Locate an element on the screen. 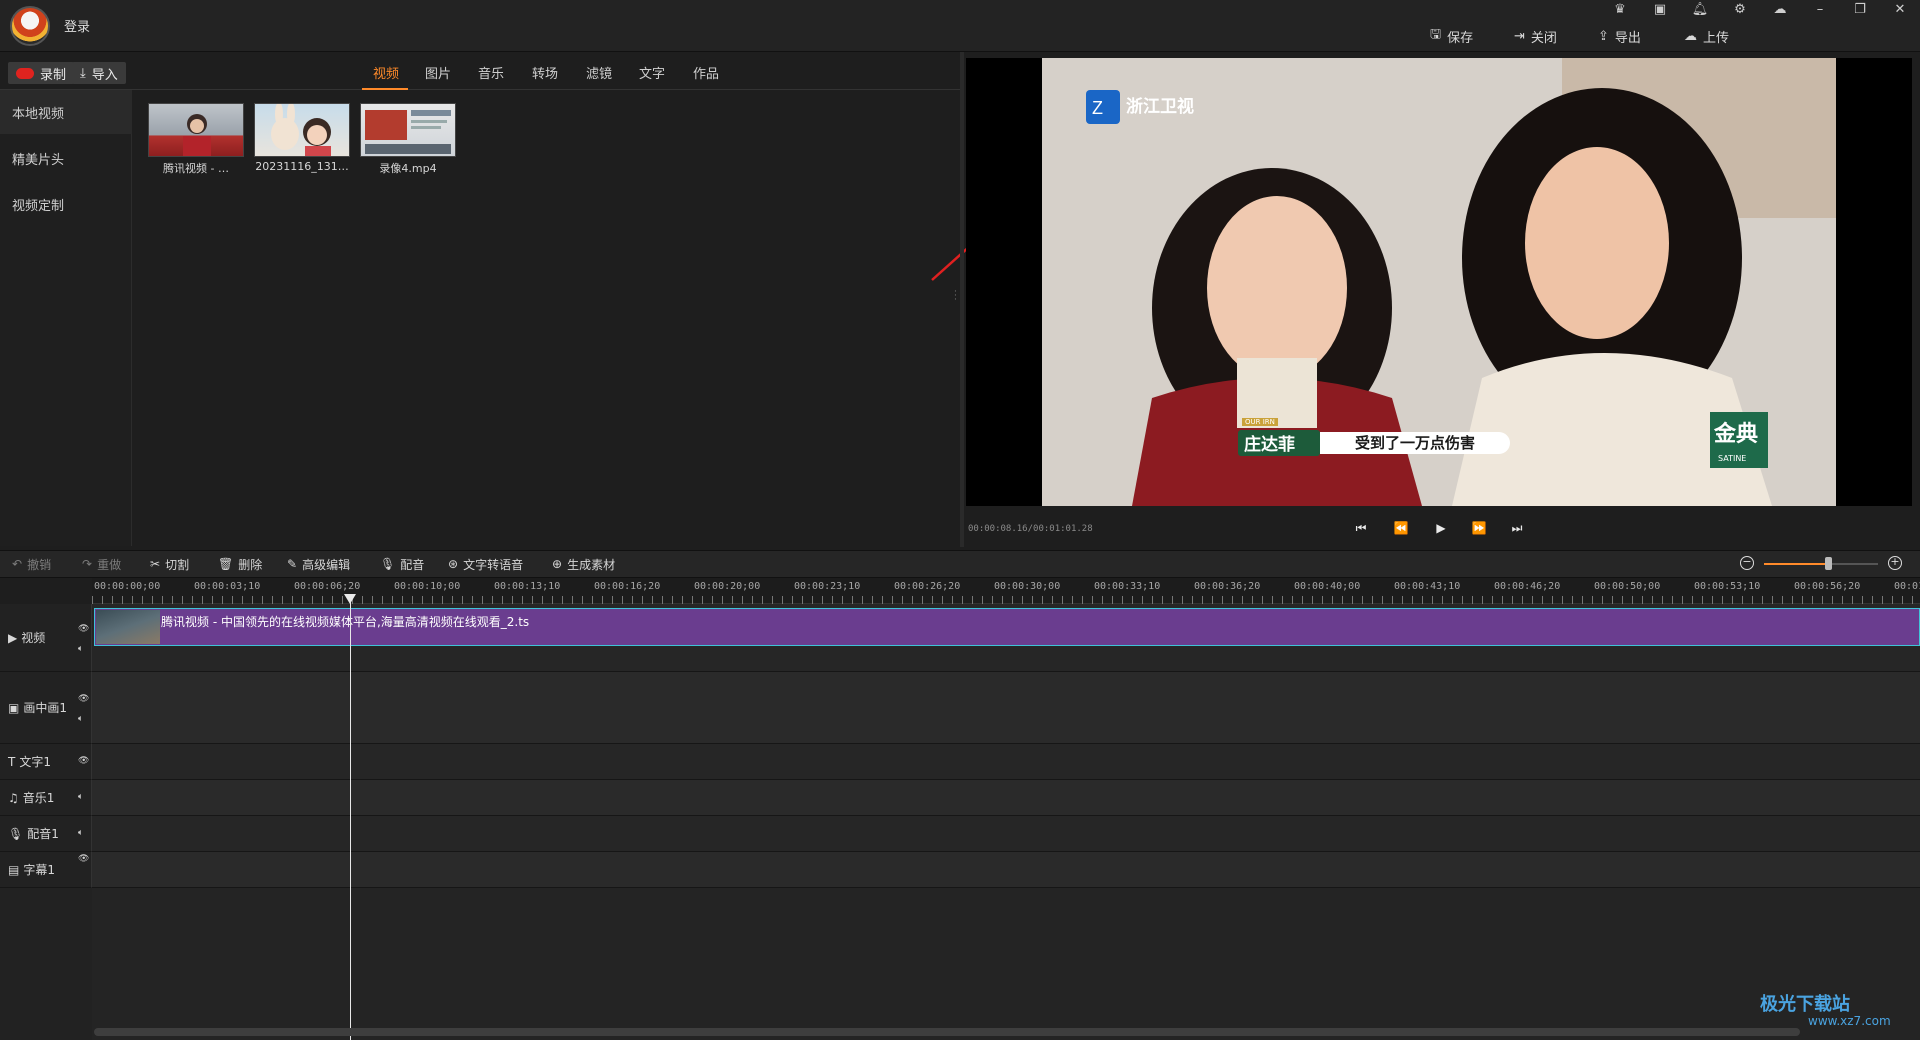  tts-button: ⊛ 文字转语音 is located at coordinates (485, 564).